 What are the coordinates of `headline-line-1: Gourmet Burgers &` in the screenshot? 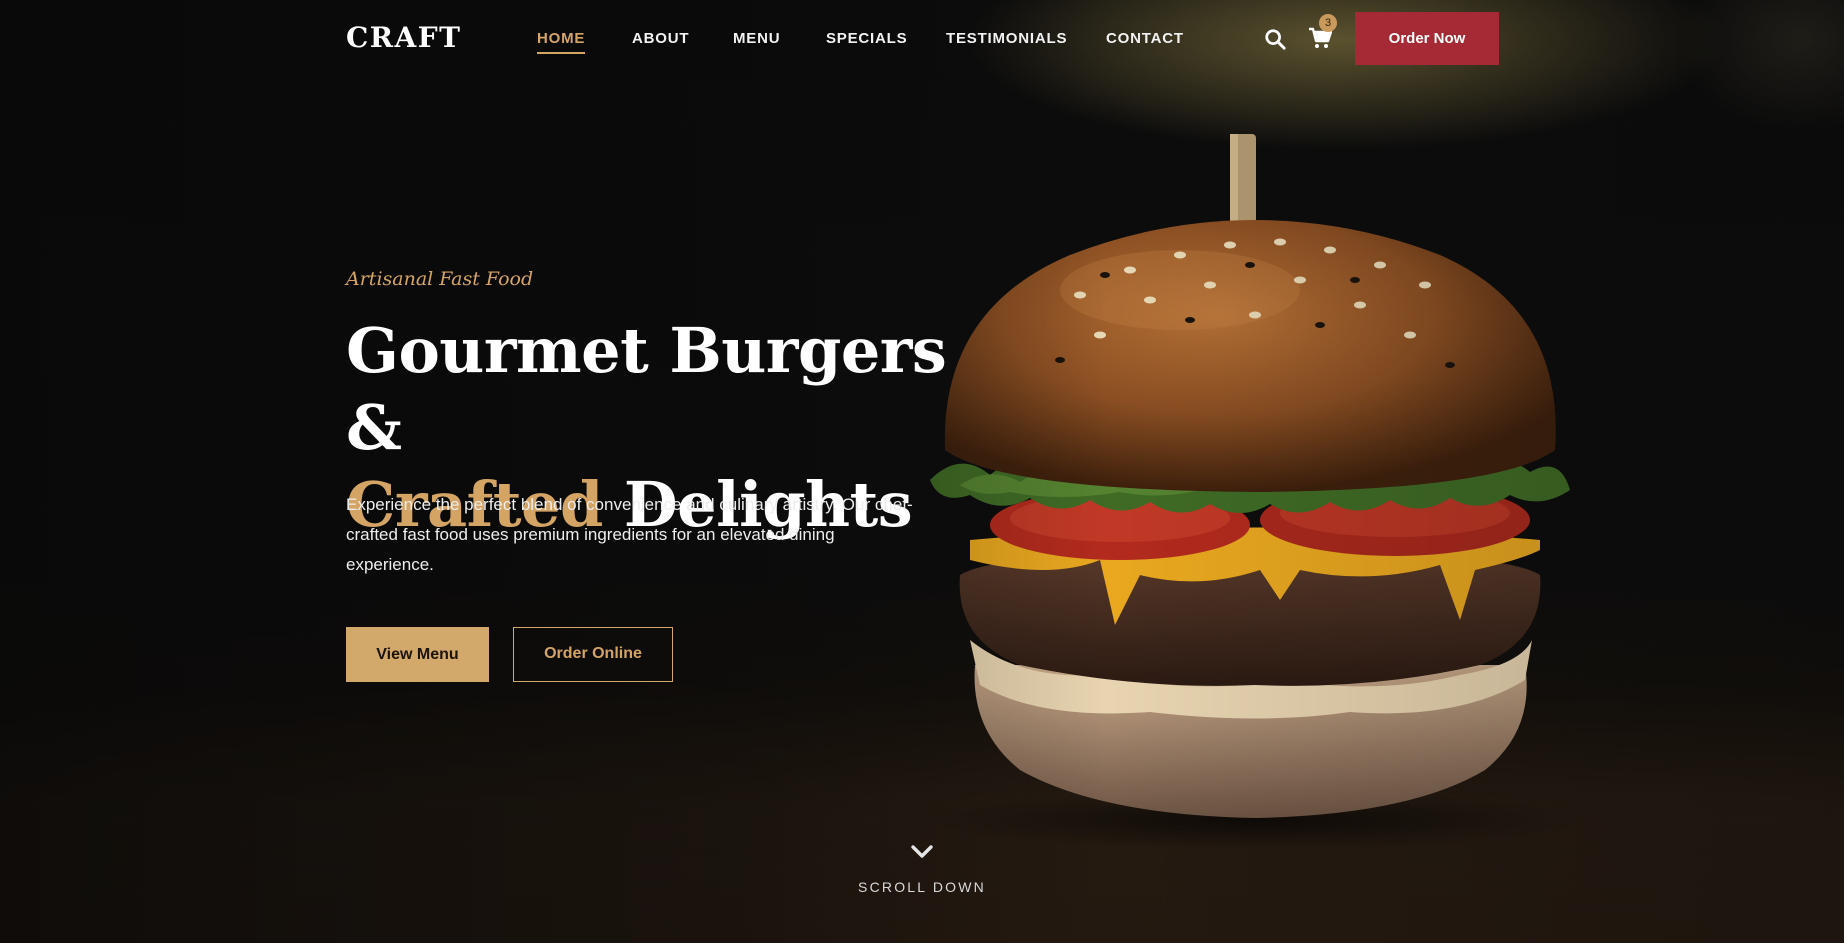 It's located at (646, 389).